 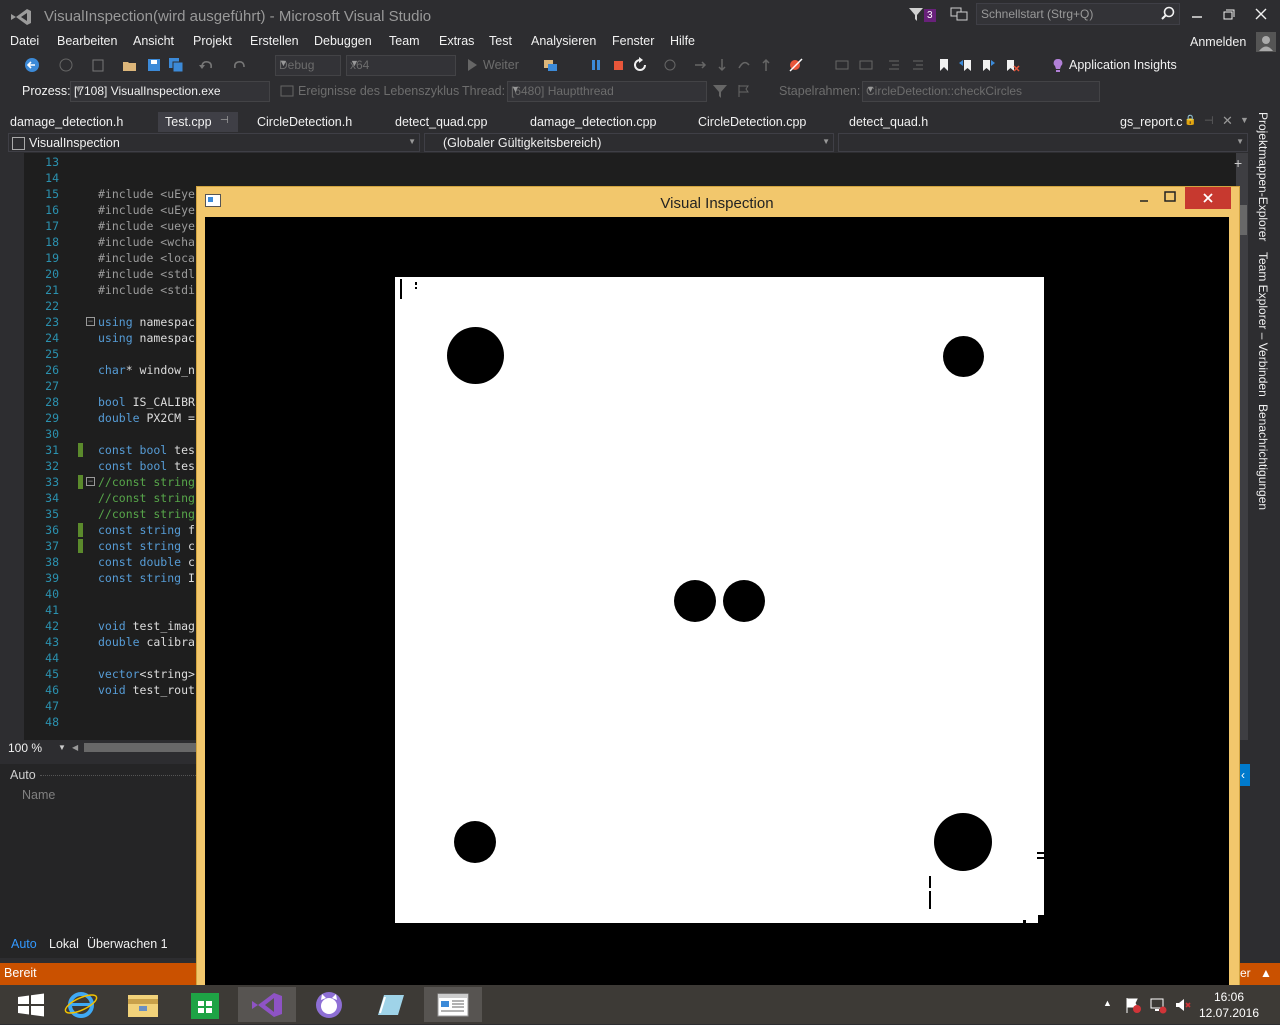 I want to click on tab-circledetection-h: CircleDetection.h, so click(x=304, y=122).